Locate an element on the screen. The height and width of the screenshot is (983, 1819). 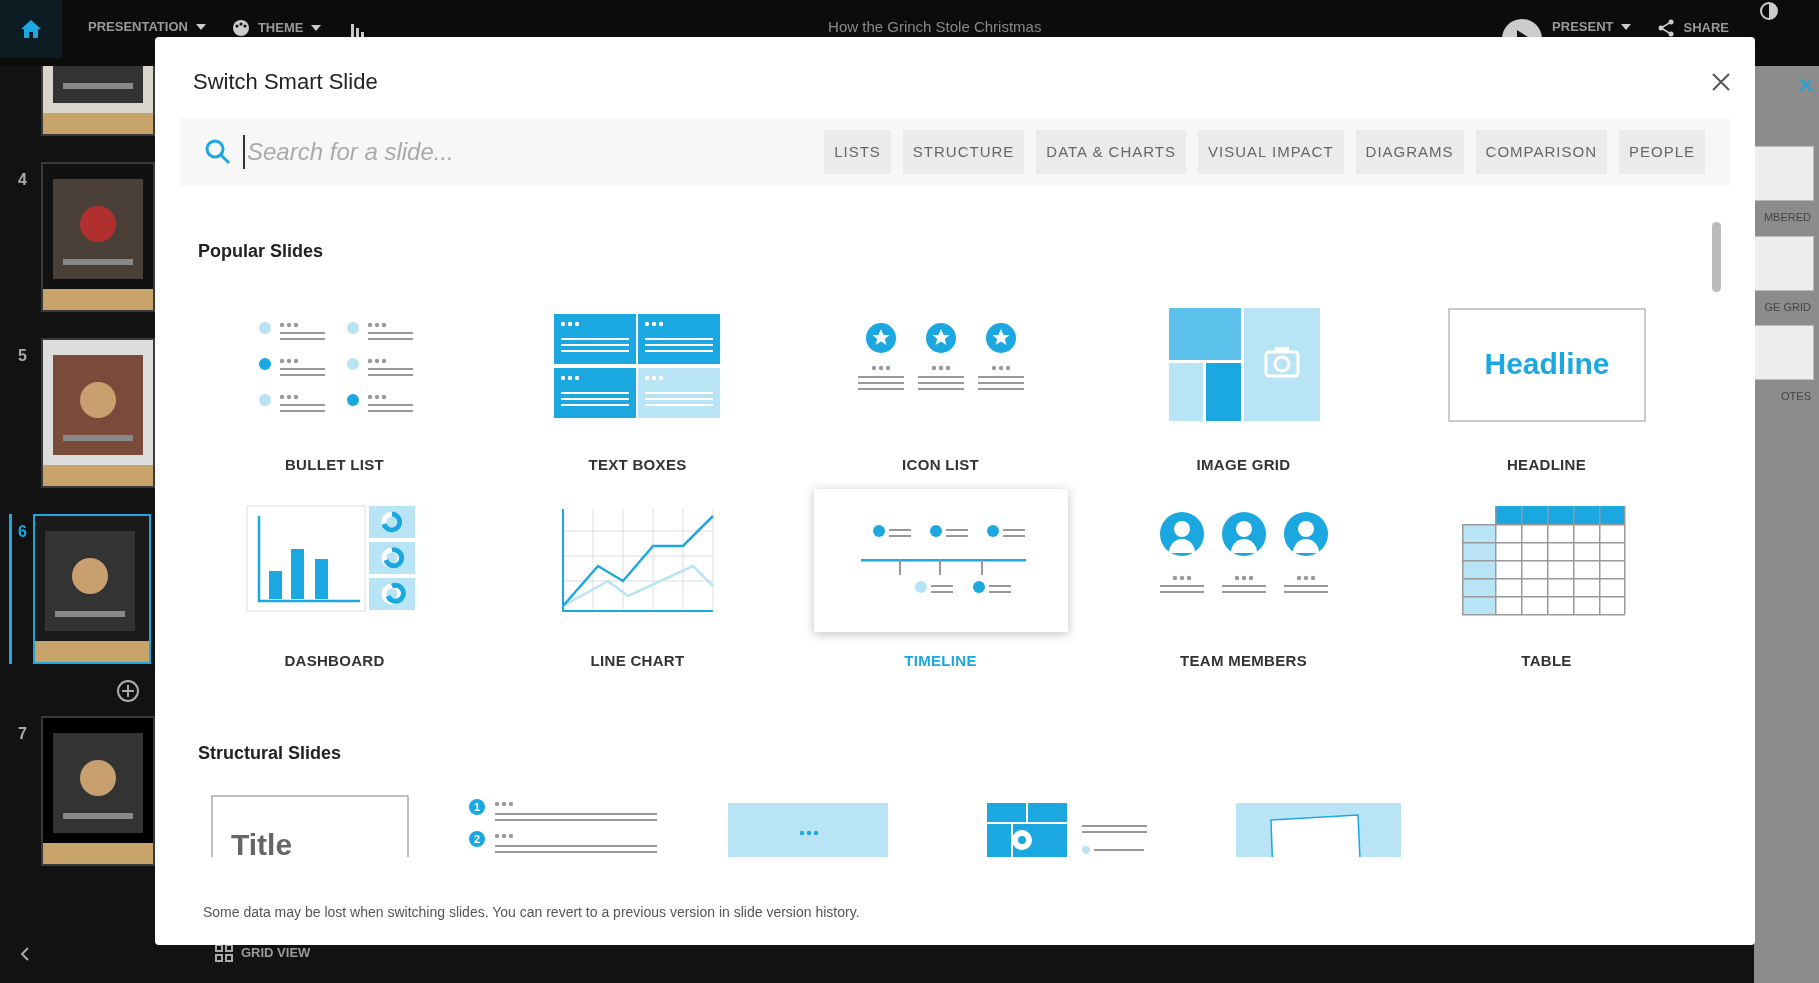
category-button: DATA & CHARTS is located at coordinates (1111, 152).